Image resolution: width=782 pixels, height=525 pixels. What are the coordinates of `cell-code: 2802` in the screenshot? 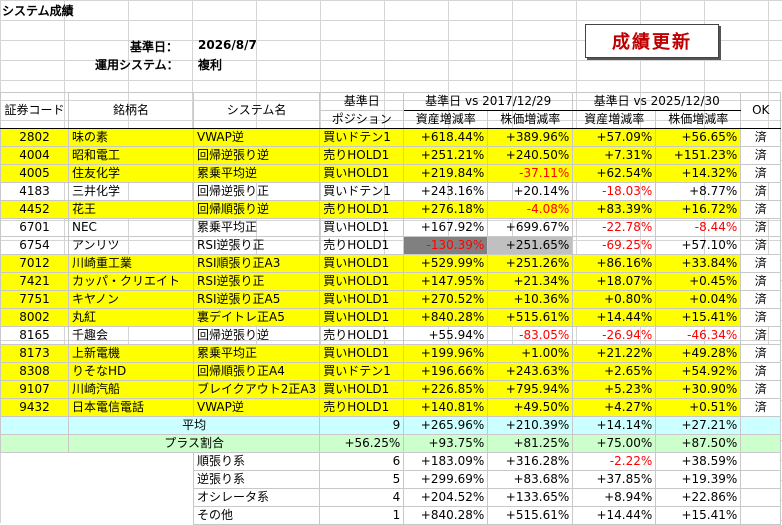 It's located at (34, 137).